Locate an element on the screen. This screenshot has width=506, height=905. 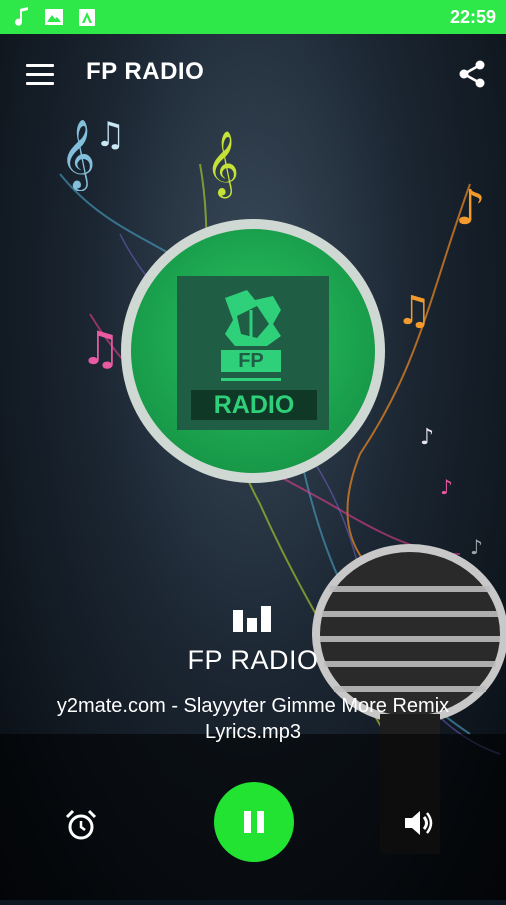
music-note-icon is located at coordinates (21, 16).